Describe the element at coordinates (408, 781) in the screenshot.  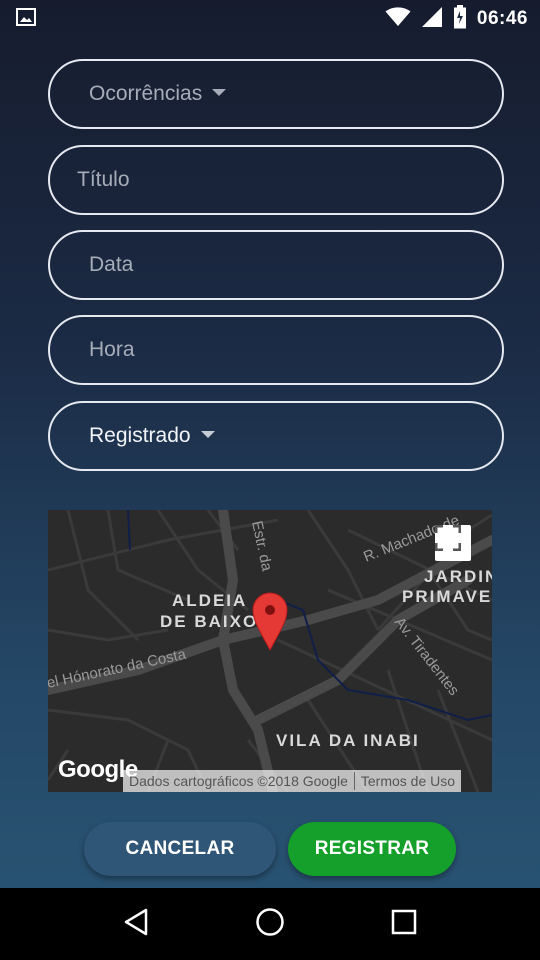
I see `terms-link: Termos de Uso` at that location.